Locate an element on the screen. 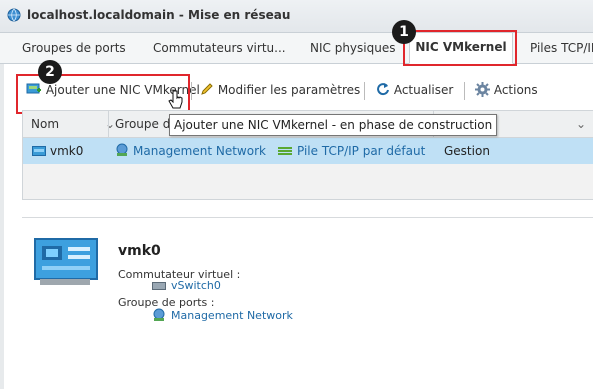 The height and width of the screenshot is (389, 593). gear-icon is located at coordinates (482, 89).